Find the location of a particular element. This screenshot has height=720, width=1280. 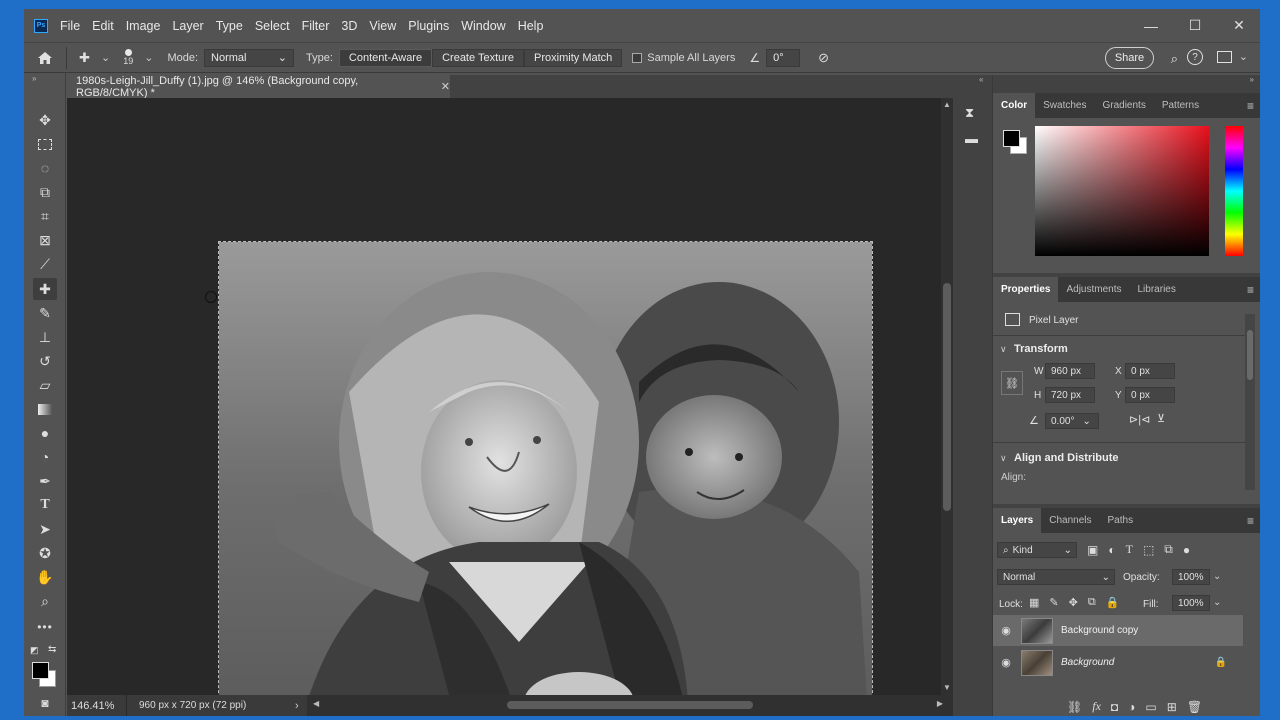

object-selection-tool-icon: ⧉ is located at coordinates (45, 192).